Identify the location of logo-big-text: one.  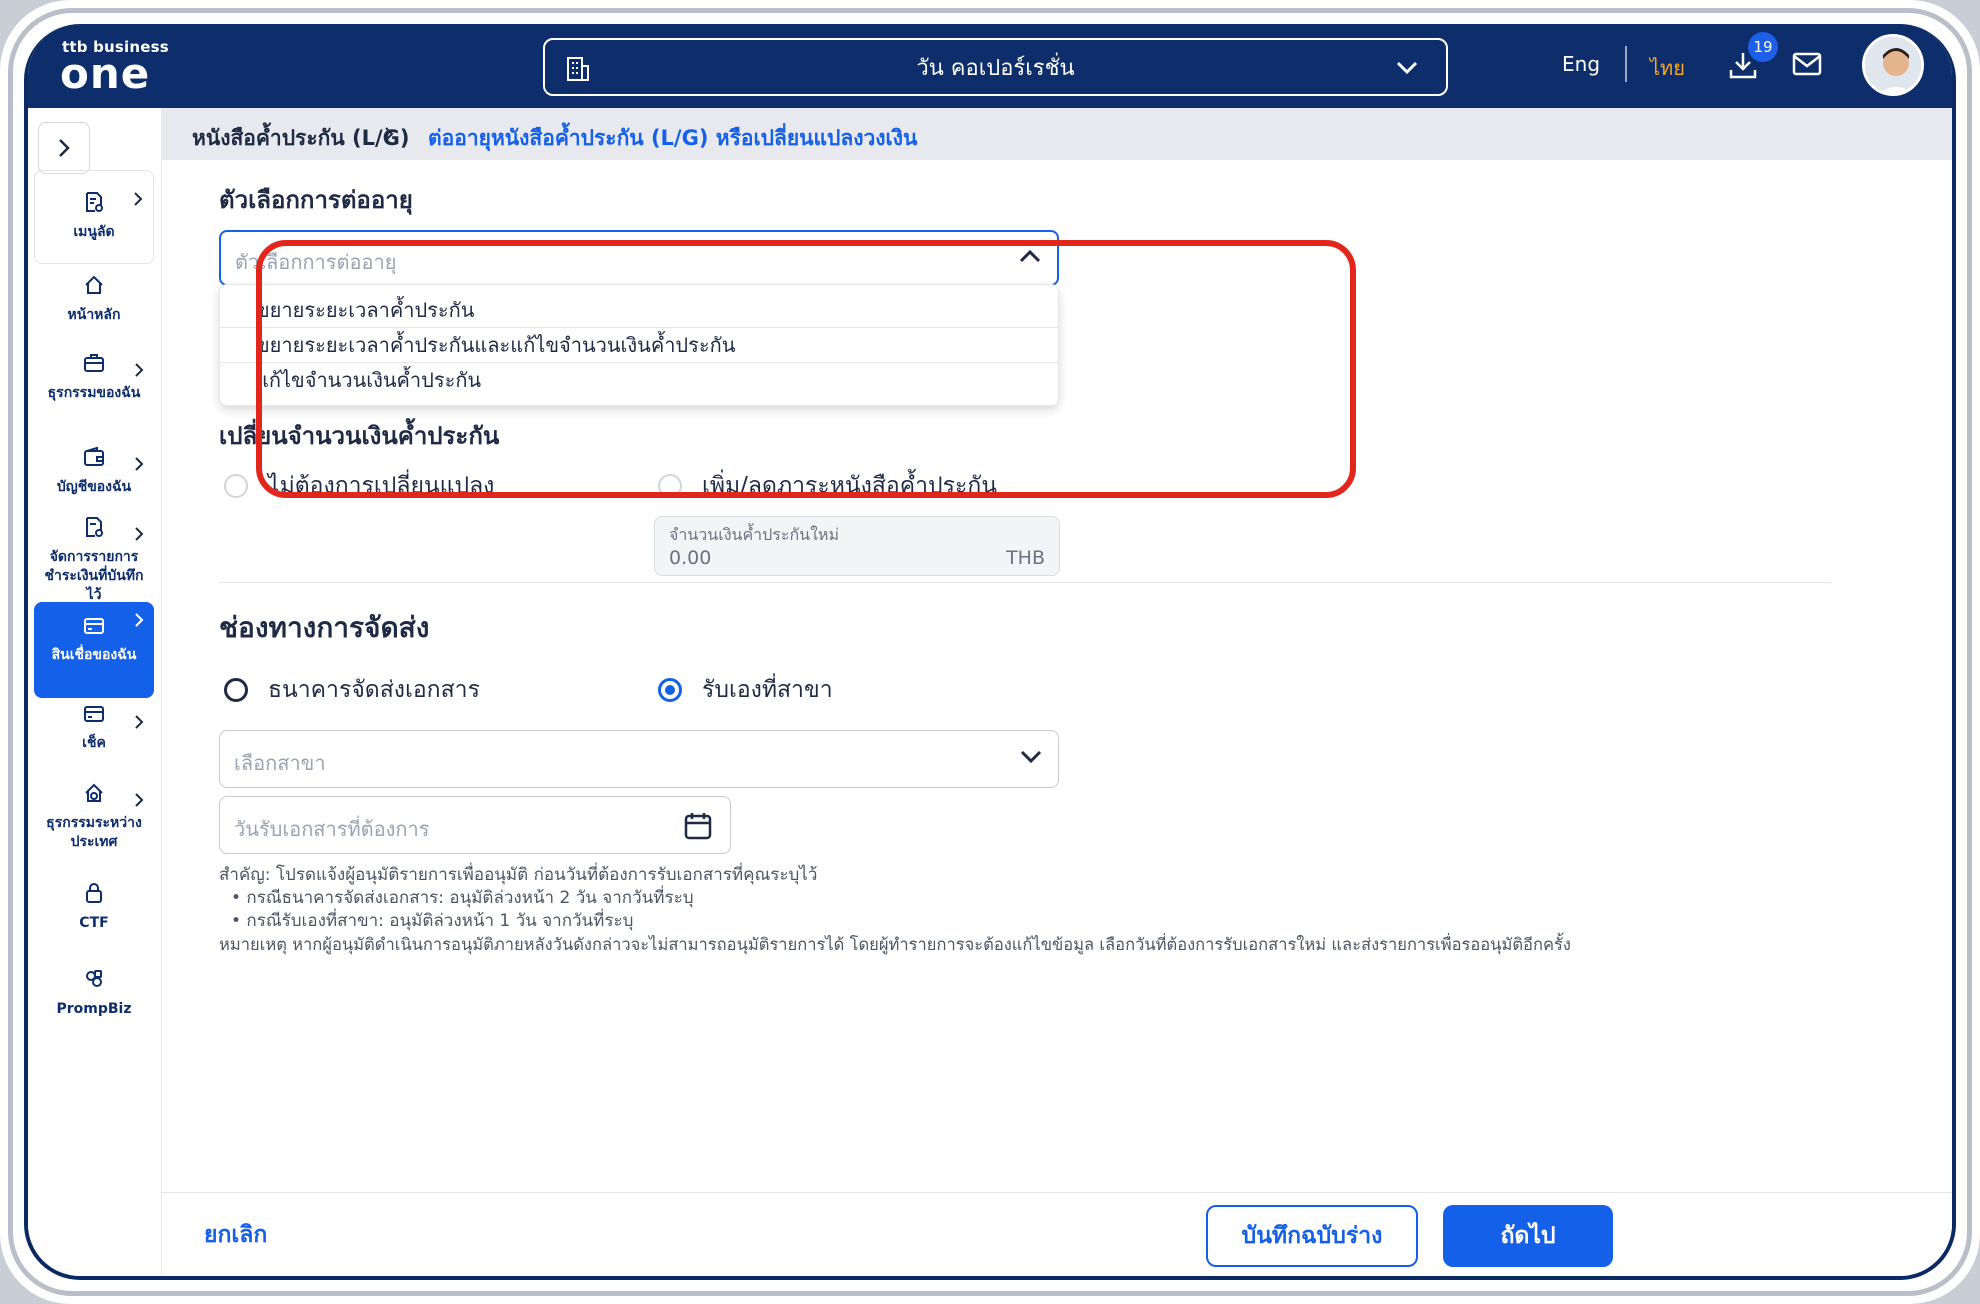
(105, 73).